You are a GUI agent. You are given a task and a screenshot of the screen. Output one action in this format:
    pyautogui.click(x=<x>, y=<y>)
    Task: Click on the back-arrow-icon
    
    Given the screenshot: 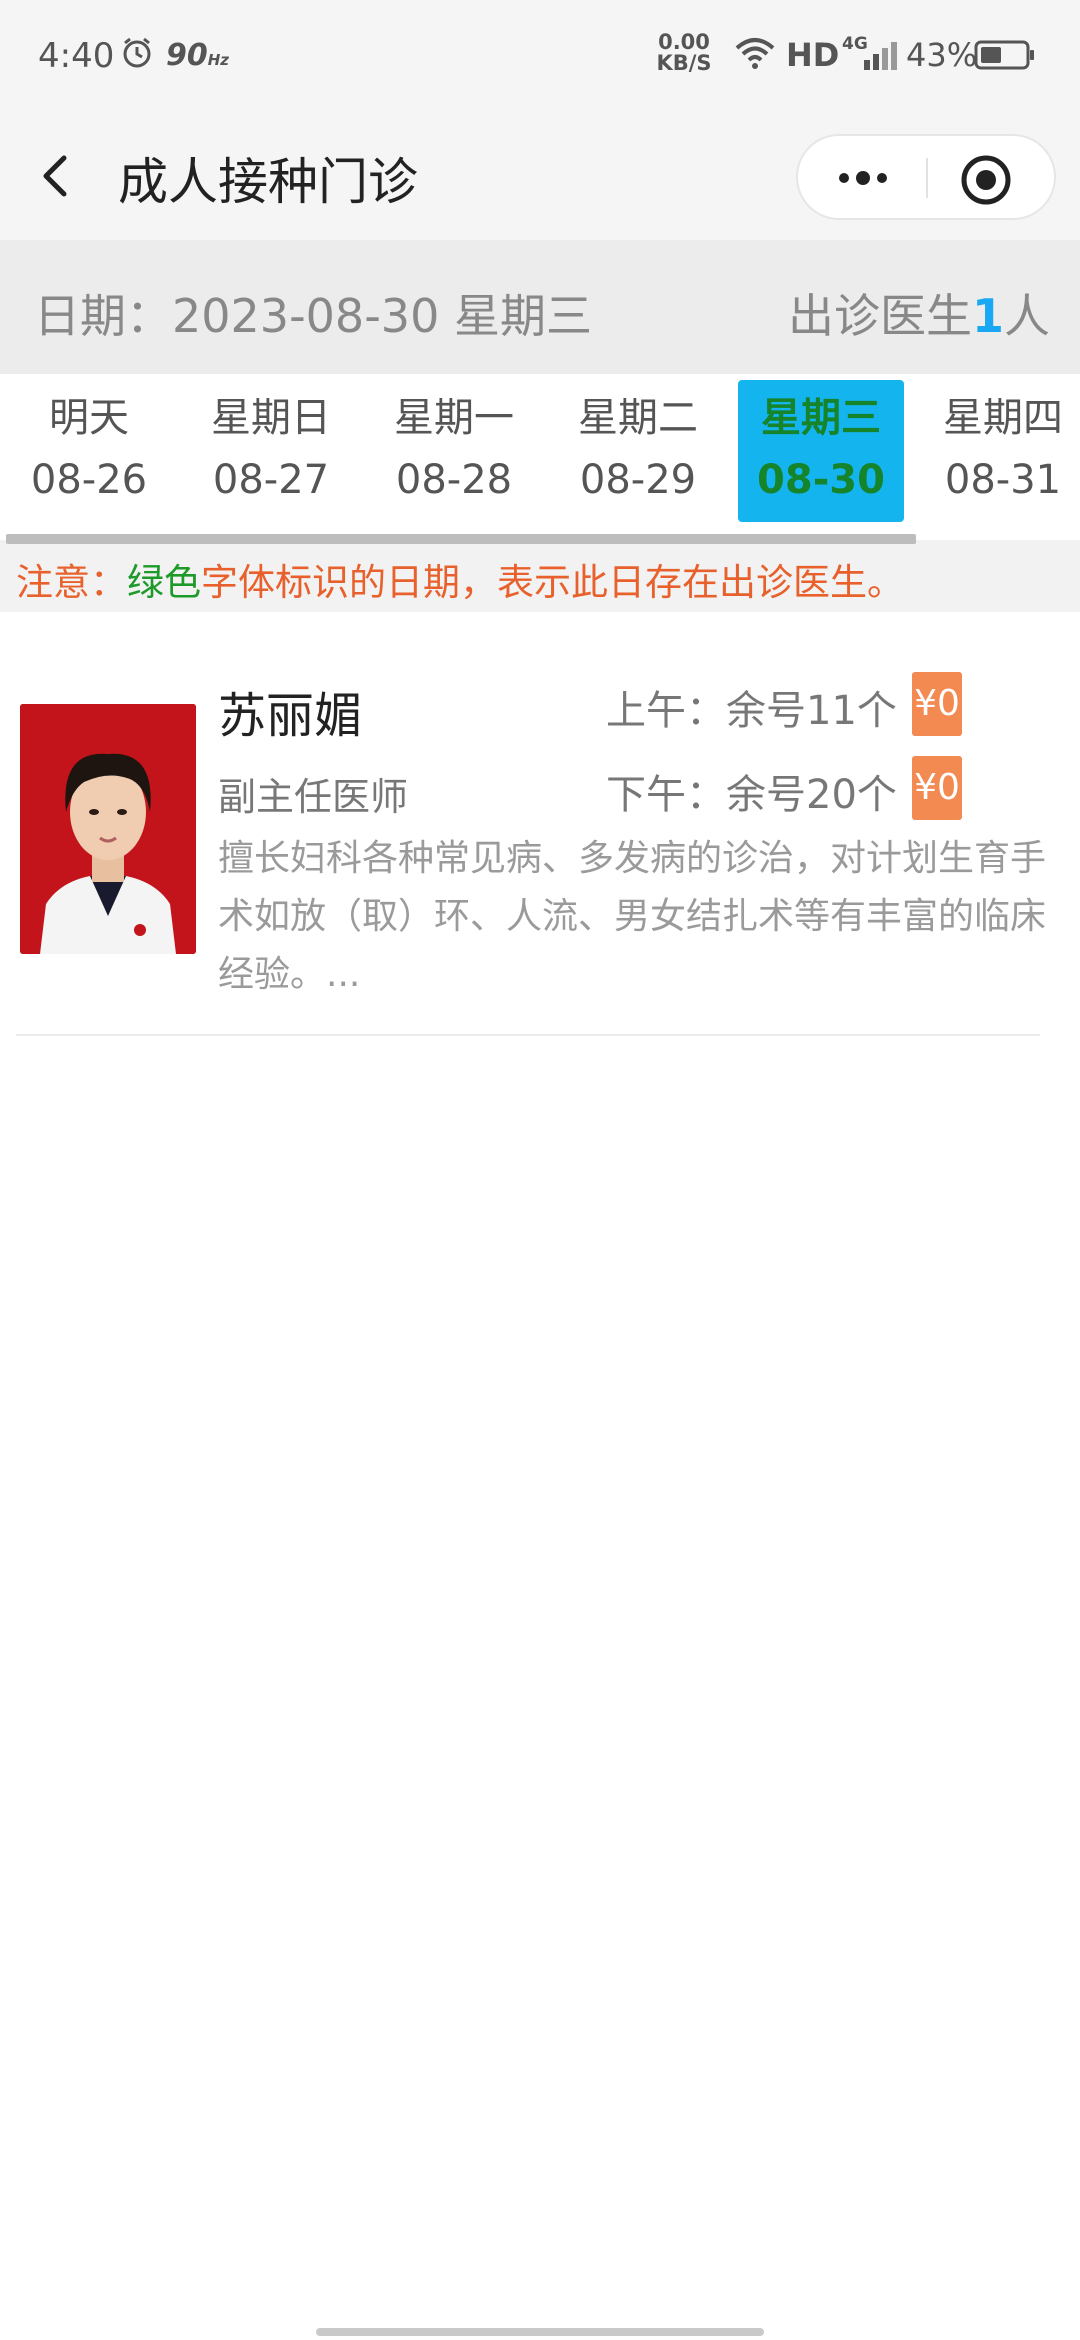 What is the action you would take?
    pyautogui.click(x=58, y=176)
    